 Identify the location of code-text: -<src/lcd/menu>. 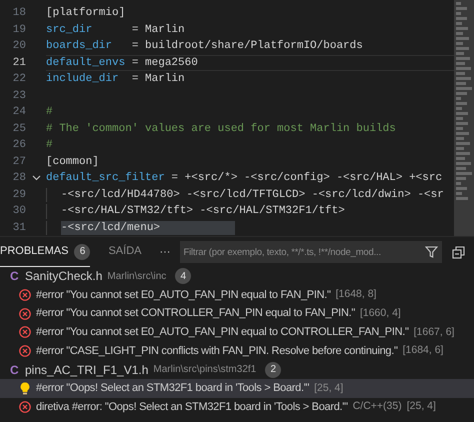
(148, 227).